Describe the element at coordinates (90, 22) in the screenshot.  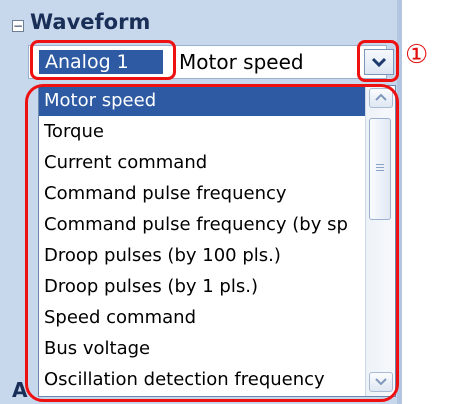
I see `group-title: Waveform` at that location.